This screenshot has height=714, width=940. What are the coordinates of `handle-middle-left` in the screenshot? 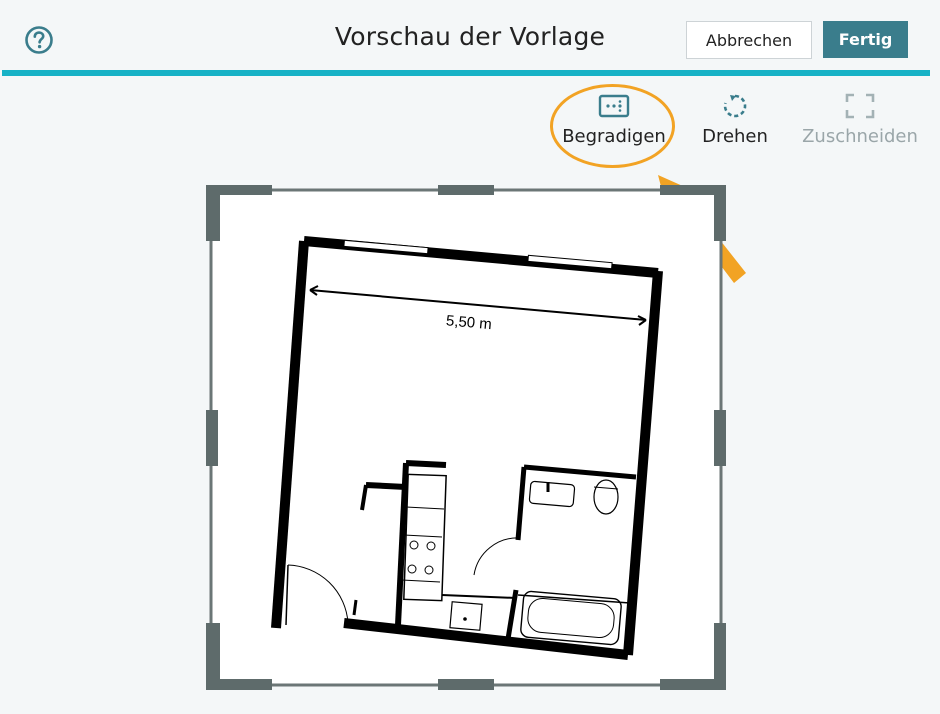 It's located at (212, 438).